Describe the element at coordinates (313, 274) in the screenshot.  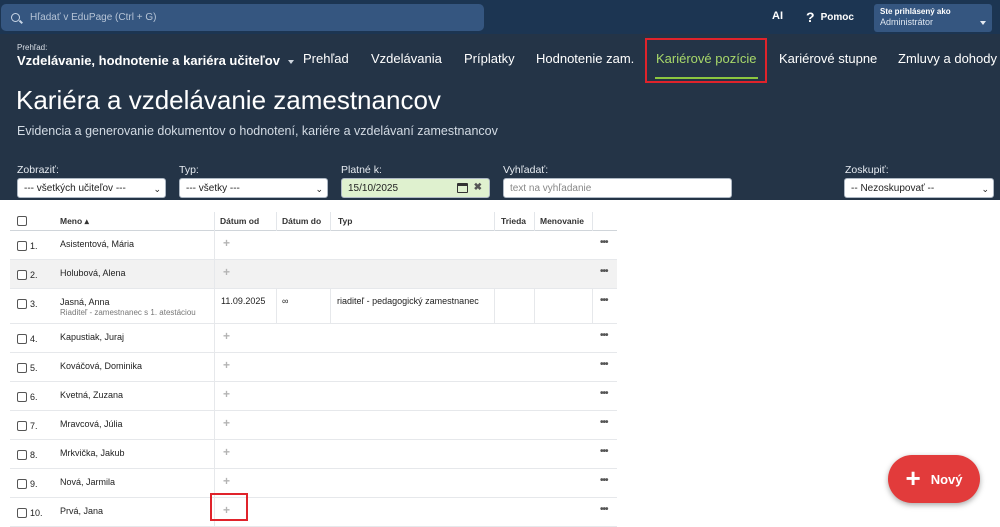
I see `table-row: 2. Holubová, Alena + •••` at that location.